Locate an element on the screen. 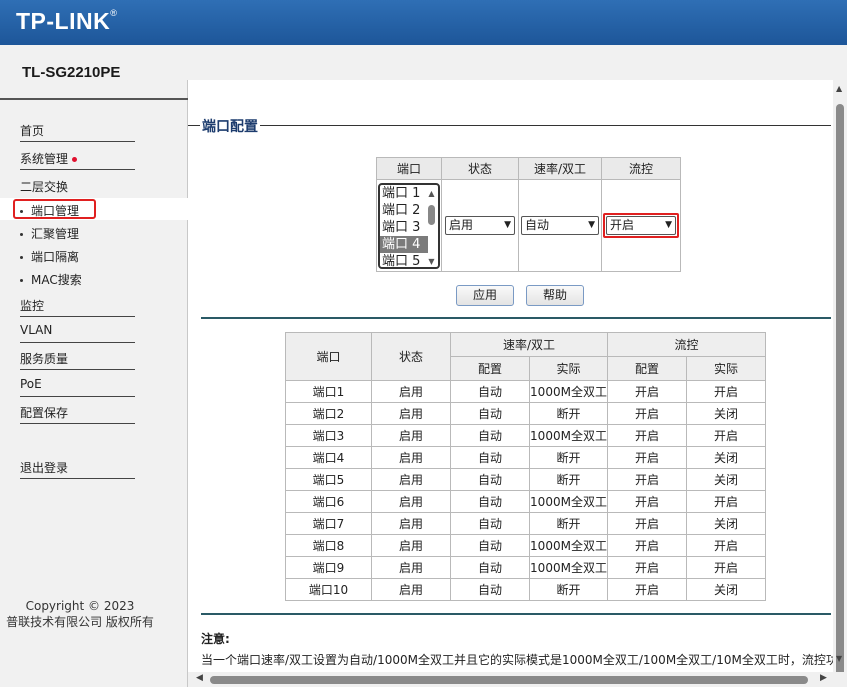  port-option: 端口 3 is located at coordinates (404, 227).